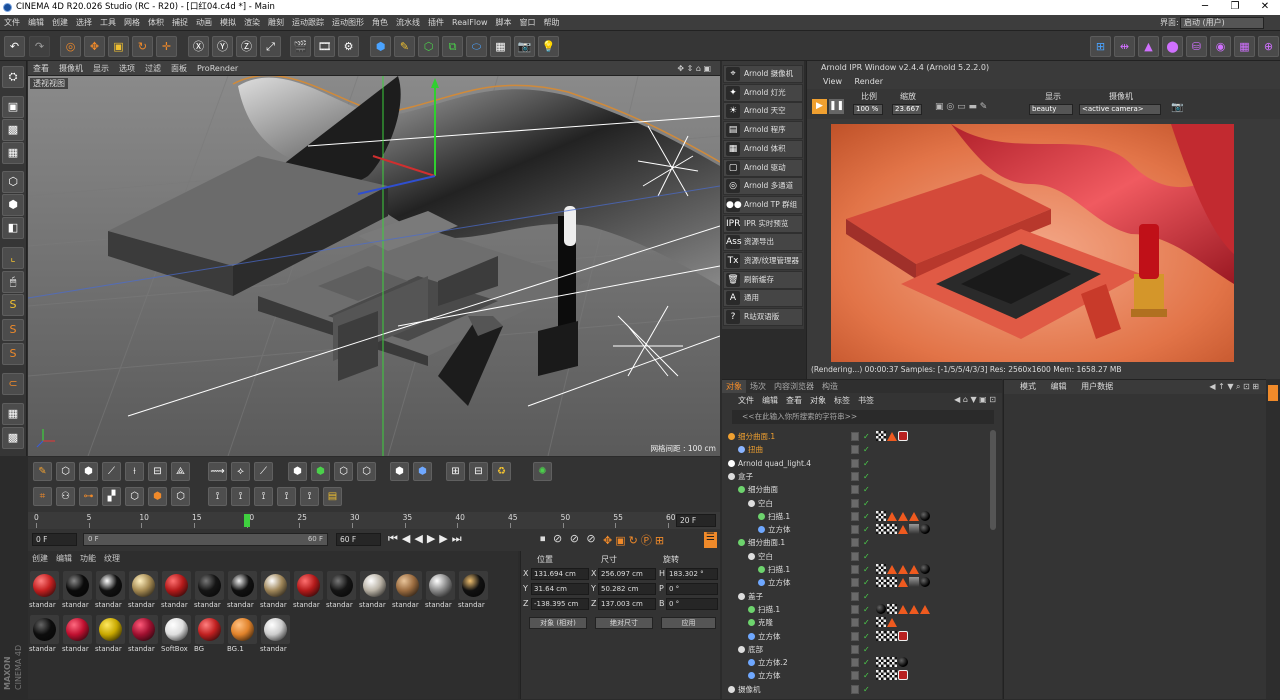  I want to click on menu-item: 文件, so click(12, 22).